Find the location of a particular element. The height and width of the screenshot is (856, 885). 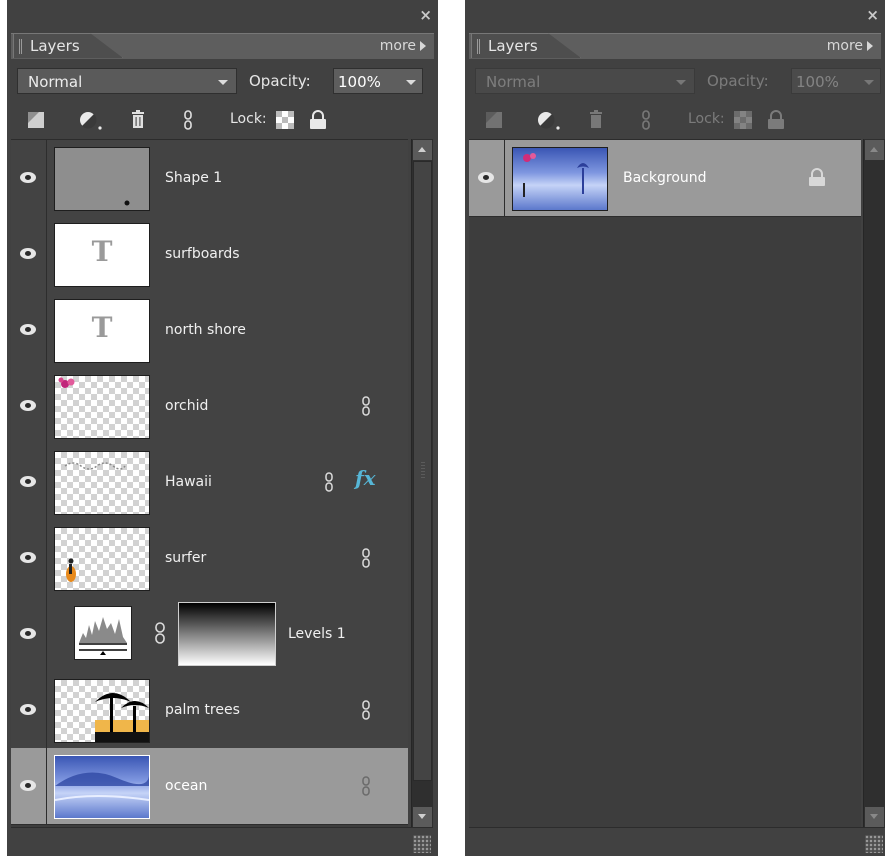

layer-row: Hawaii fx is located at coordinates (209, 482).